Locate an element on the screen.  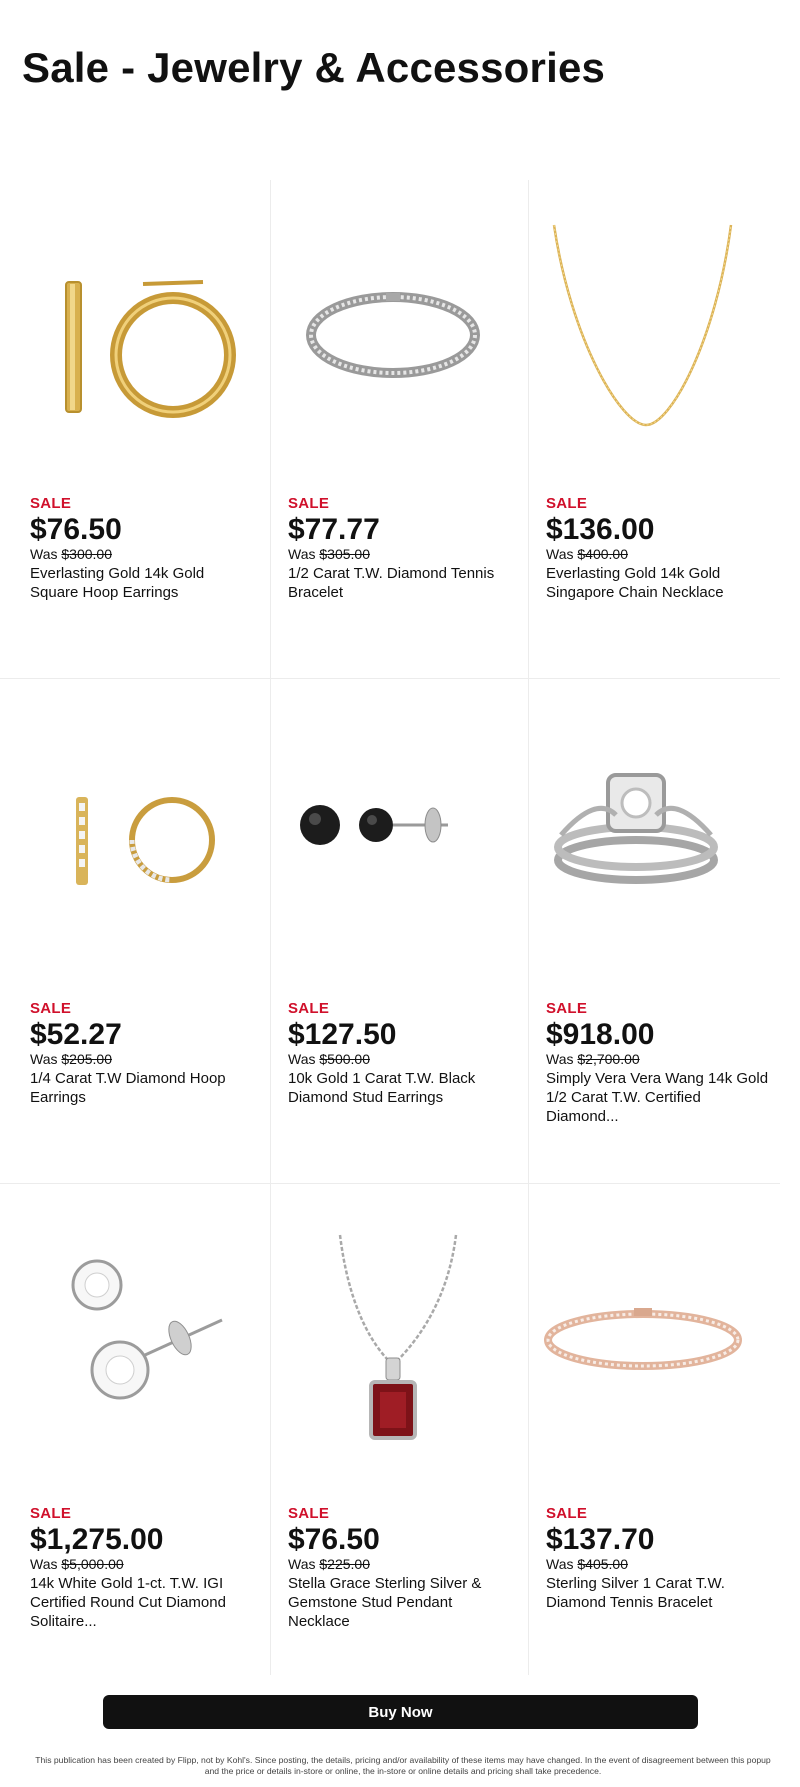
buy-now-button: Buy Now is located at coordinates (400, 1712).